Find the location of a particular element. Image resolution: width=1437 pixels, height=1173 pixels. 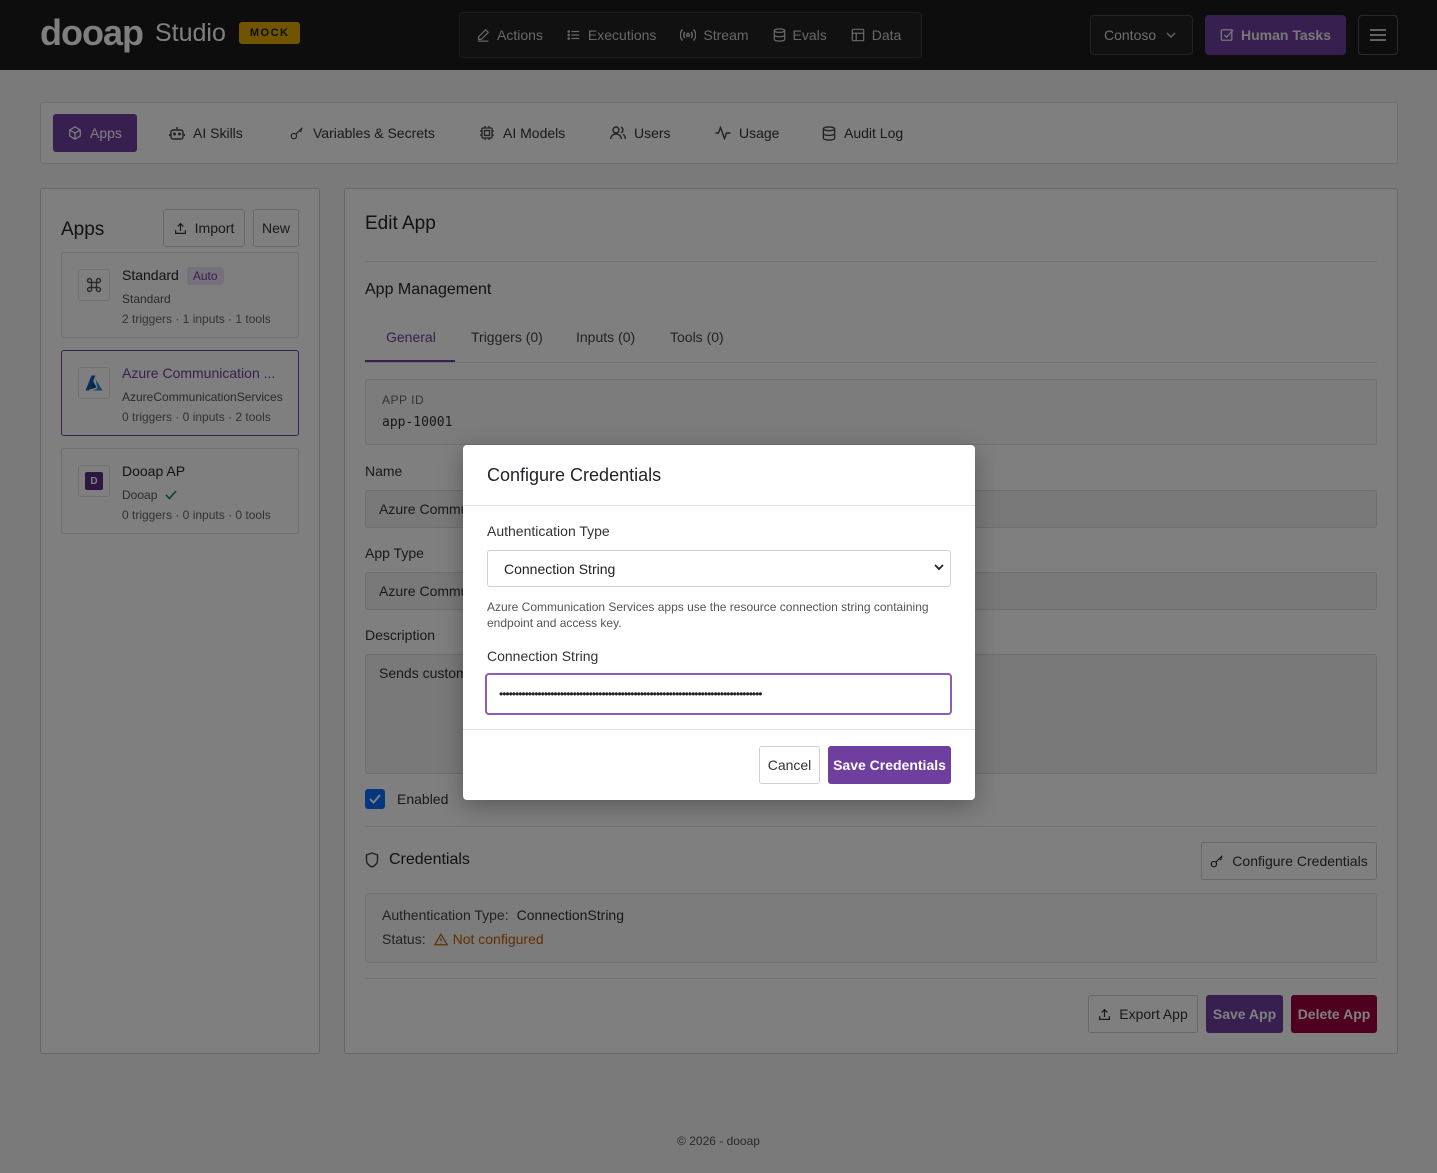

auth-type-select: Connection String is located at coordinates (719, 568).